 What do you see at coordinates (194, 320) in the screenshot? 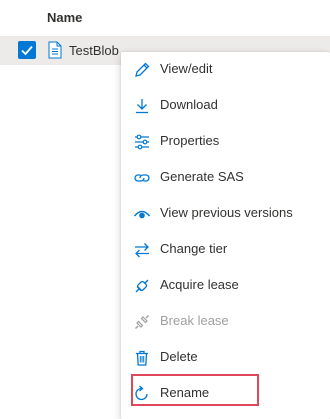
I see `menu-item-label: Break lease` at bounding box center [194, 320].